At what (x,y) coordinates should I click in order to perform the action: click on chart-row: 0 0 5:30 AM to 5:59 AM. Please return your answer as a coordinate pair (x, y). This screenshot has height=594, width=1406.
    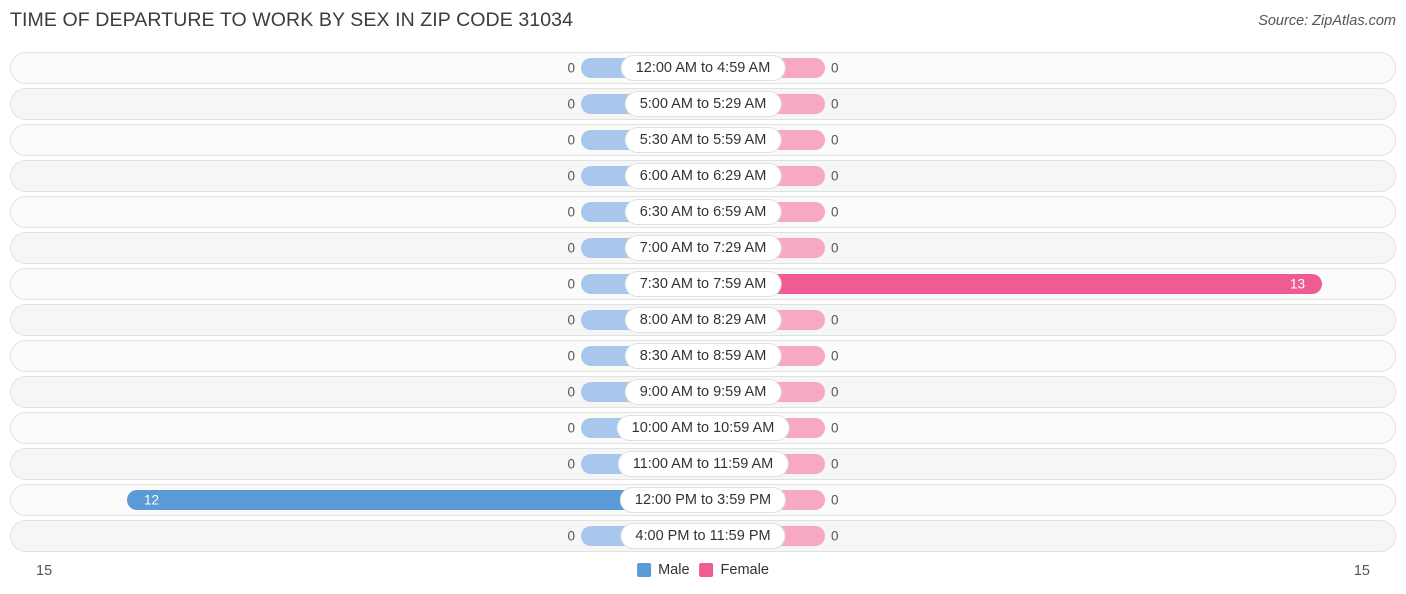
    Looking at the image, I should click on (703, 140).